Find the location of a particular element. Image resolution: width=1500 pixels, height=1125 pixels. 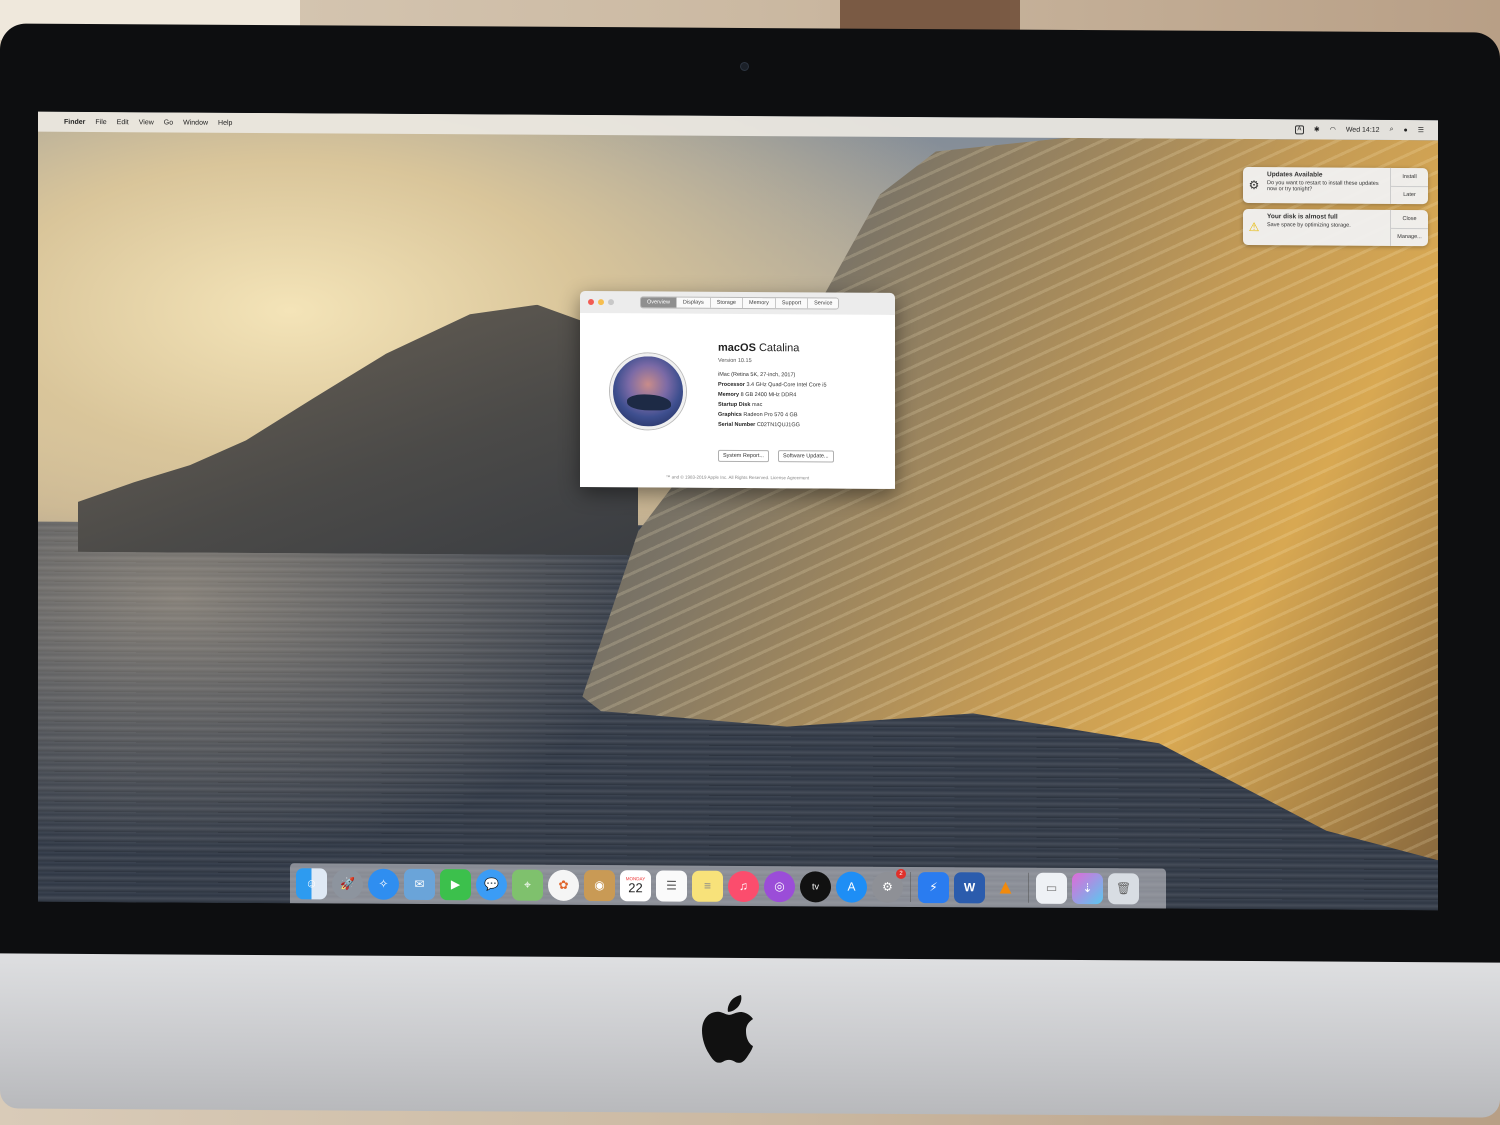

app-store-icon: A is located at coordinates (851, 887).